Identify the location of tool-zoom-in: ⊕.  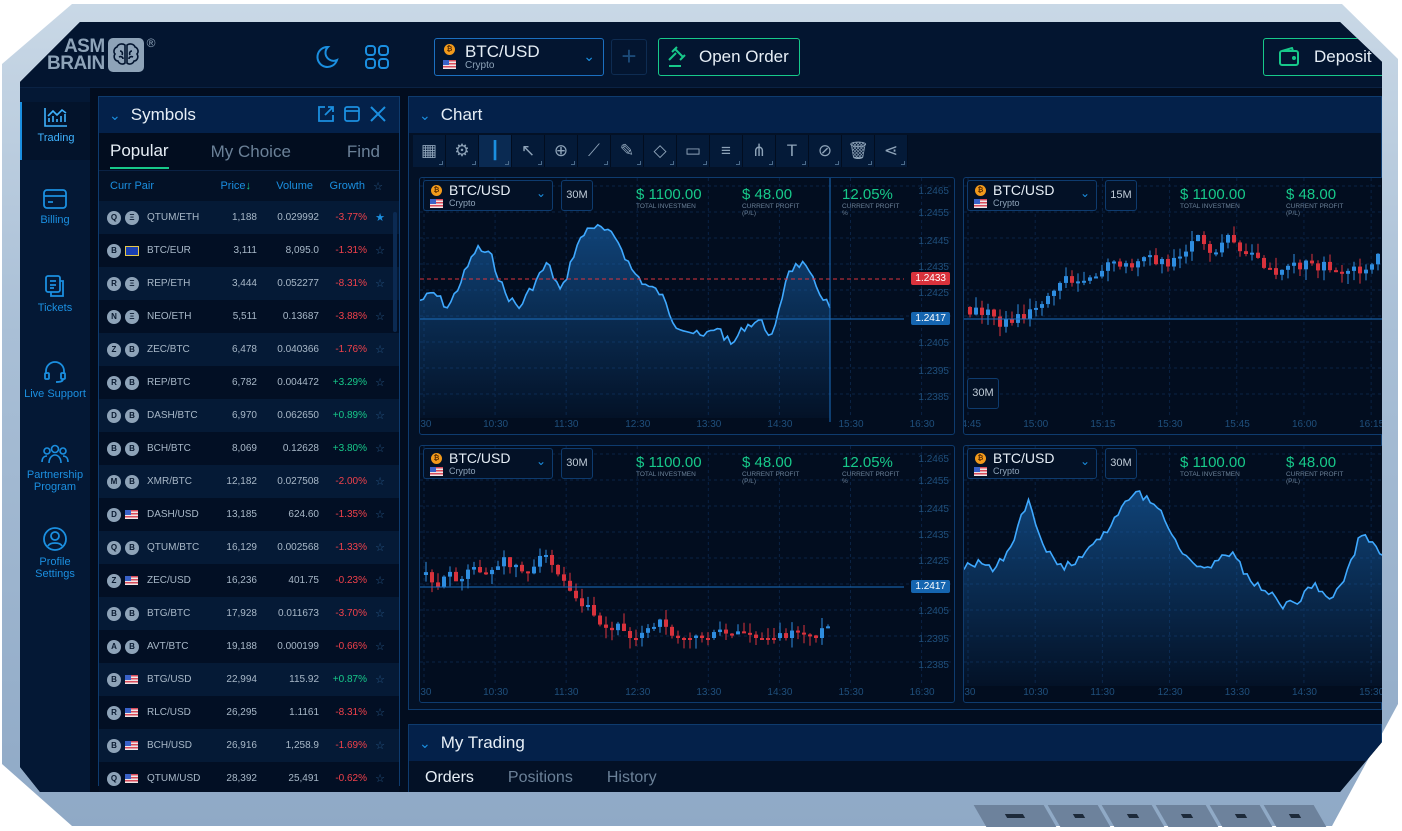
(561, 151).